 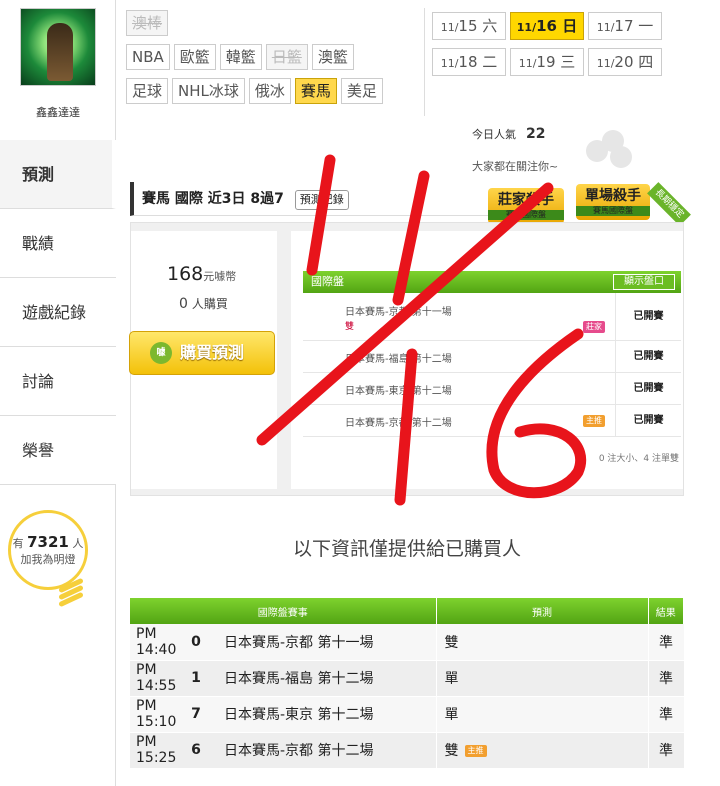 What do you see at coordinates (213, 199) in the screenshot?
I see `title-text: 賽馬 國際 近3日 8過7` at bounding box center [213, 199].